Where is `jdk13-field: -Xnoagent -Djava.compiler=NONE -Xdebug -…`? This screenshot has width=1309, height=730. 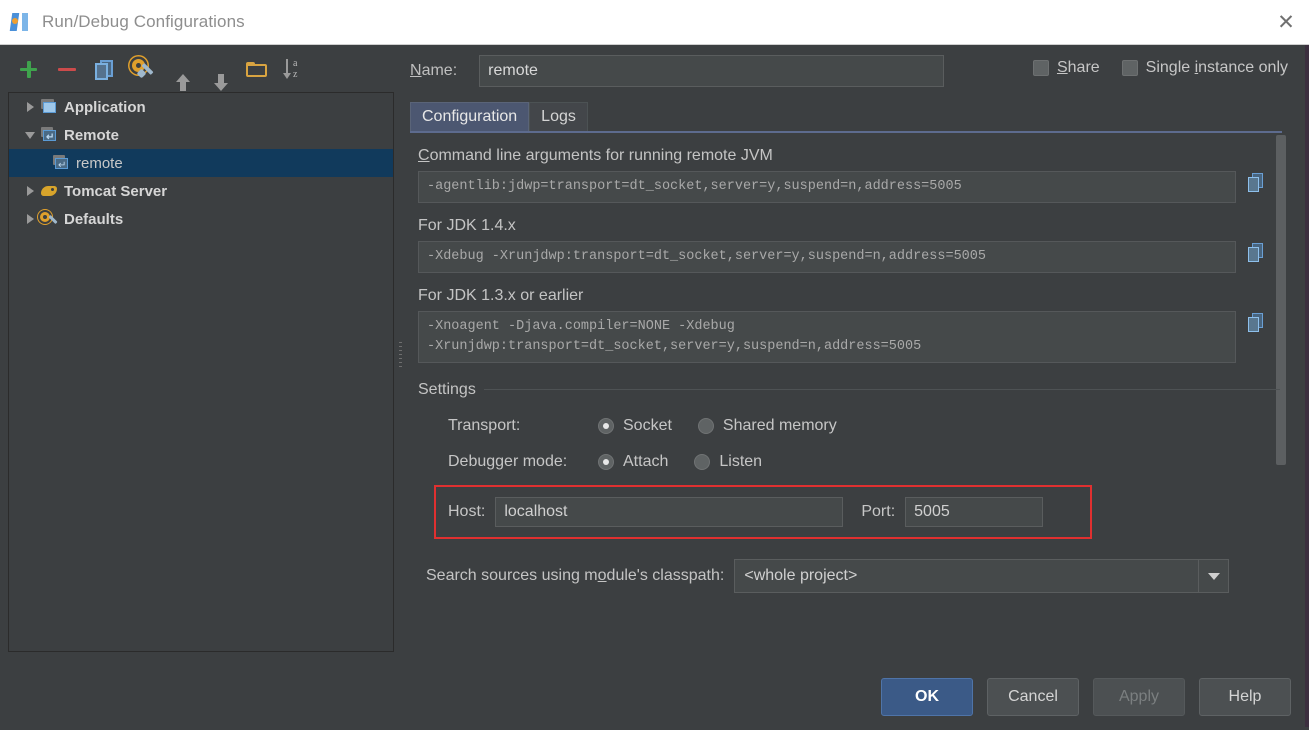
jdk13-field: -Xnoagent -Djava.compiler=NONE -Xdebug -… is located at coordinates (827, 337).